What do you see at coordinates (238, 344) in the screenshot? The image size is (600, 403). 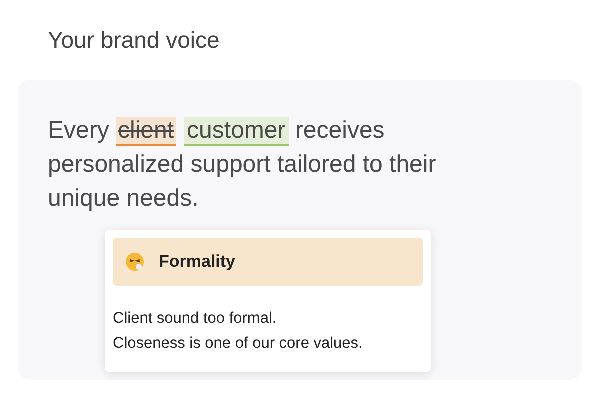 I see `tooltip-text: Closeness is one of our core values.` at bounding box center [238, 344].